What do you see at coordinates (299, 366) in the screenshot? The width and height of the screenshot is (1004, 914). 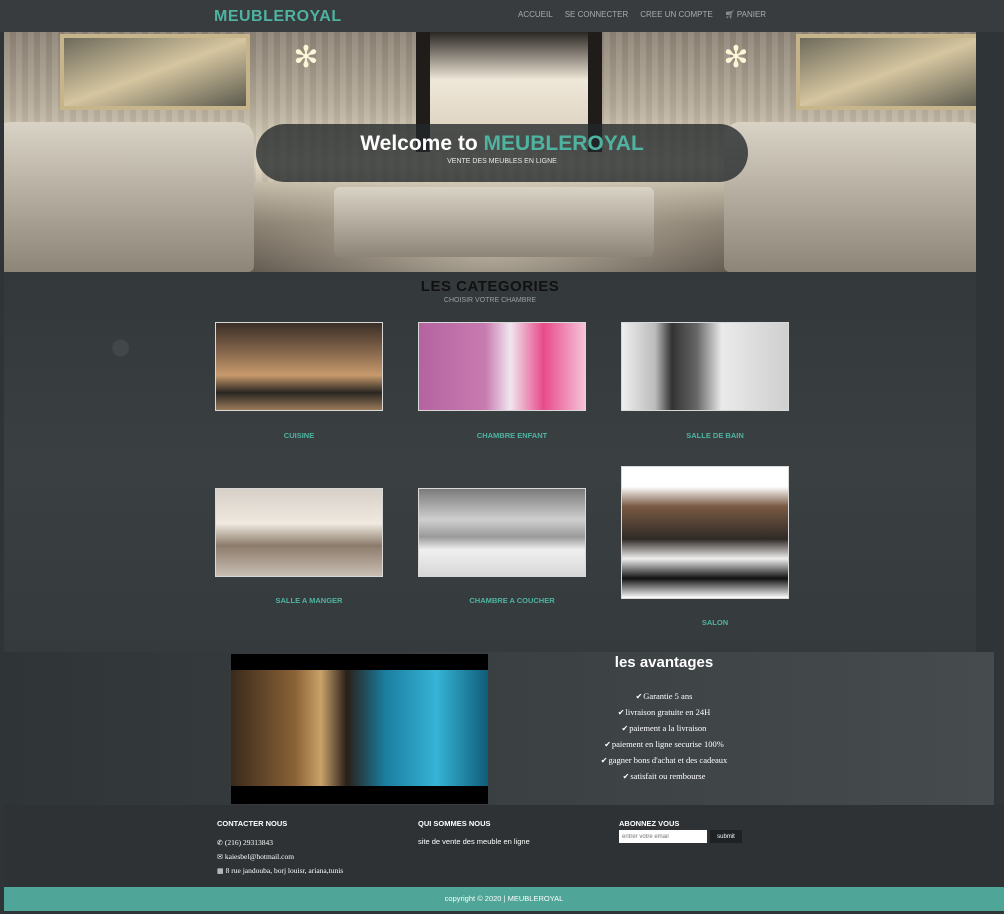 I see `category-image-cuisine` at bounding box center [299, 366].